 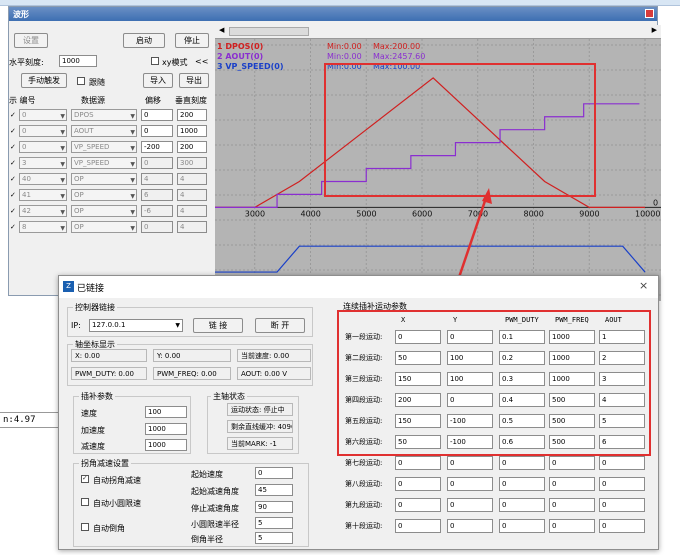 I want to click on scroll-thumb, so click(x=269, y=31).